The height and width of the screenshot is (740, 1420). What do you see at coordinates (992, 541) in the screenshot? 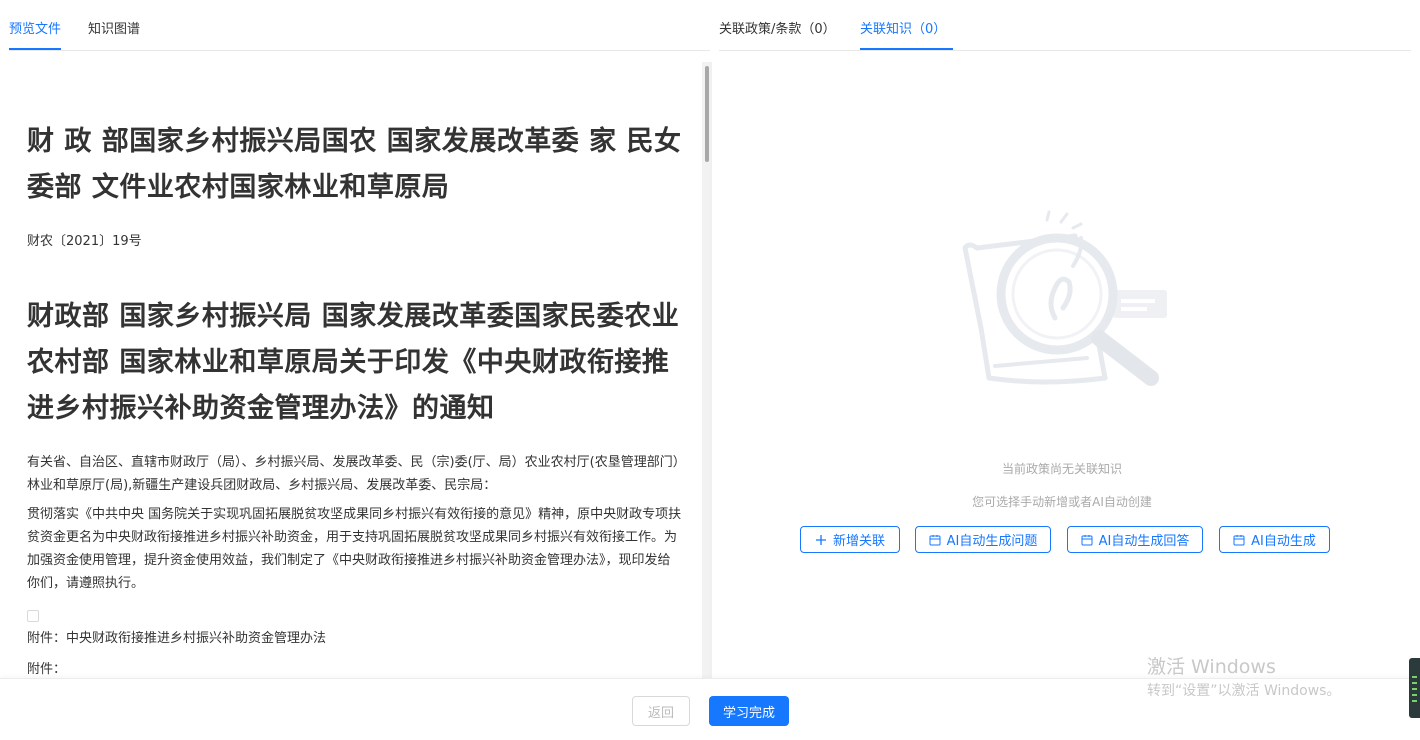
I see `ai-generate-question-label: AI自动生成问题` at bounding box center [992, 541].